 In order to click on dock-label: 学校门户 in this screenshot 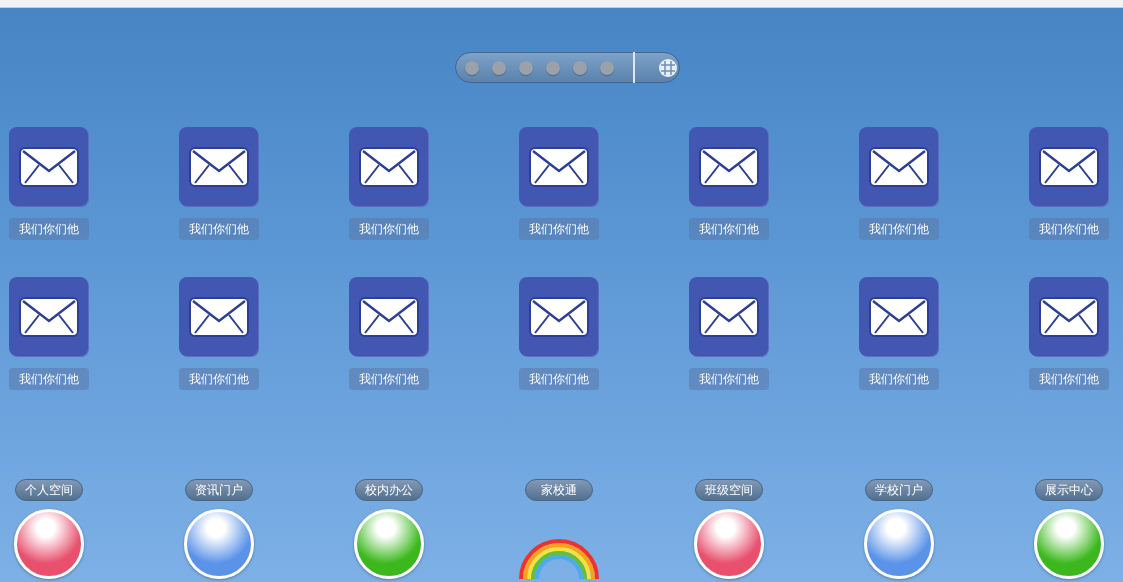, I will do `click(898, 490)`.